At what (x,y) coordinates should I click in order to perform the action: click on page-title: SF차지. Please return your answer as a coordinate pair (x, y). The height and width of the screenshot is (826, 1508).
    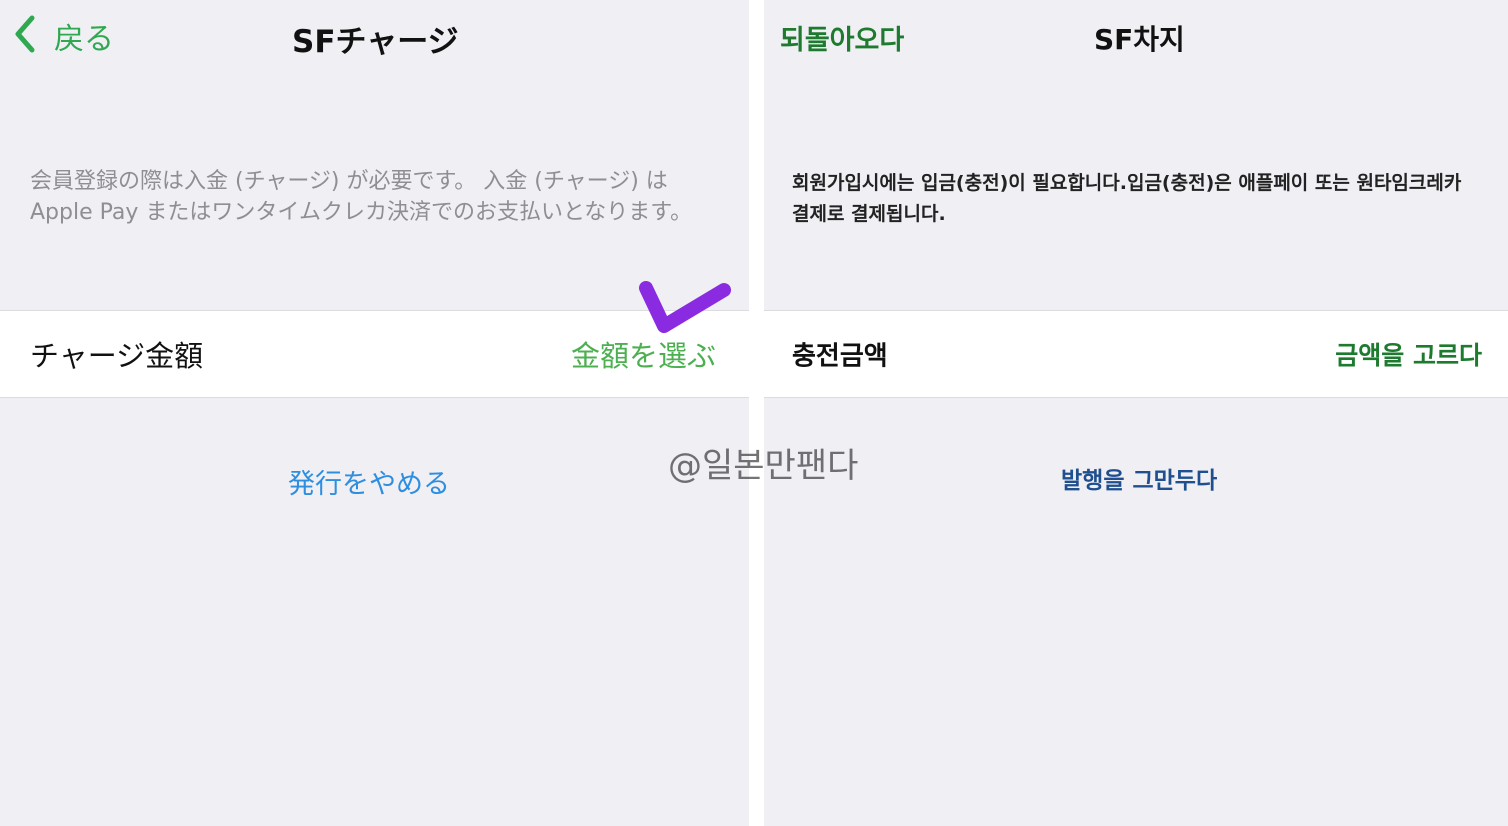
    Looking at the image, I should click on (1139, 39).